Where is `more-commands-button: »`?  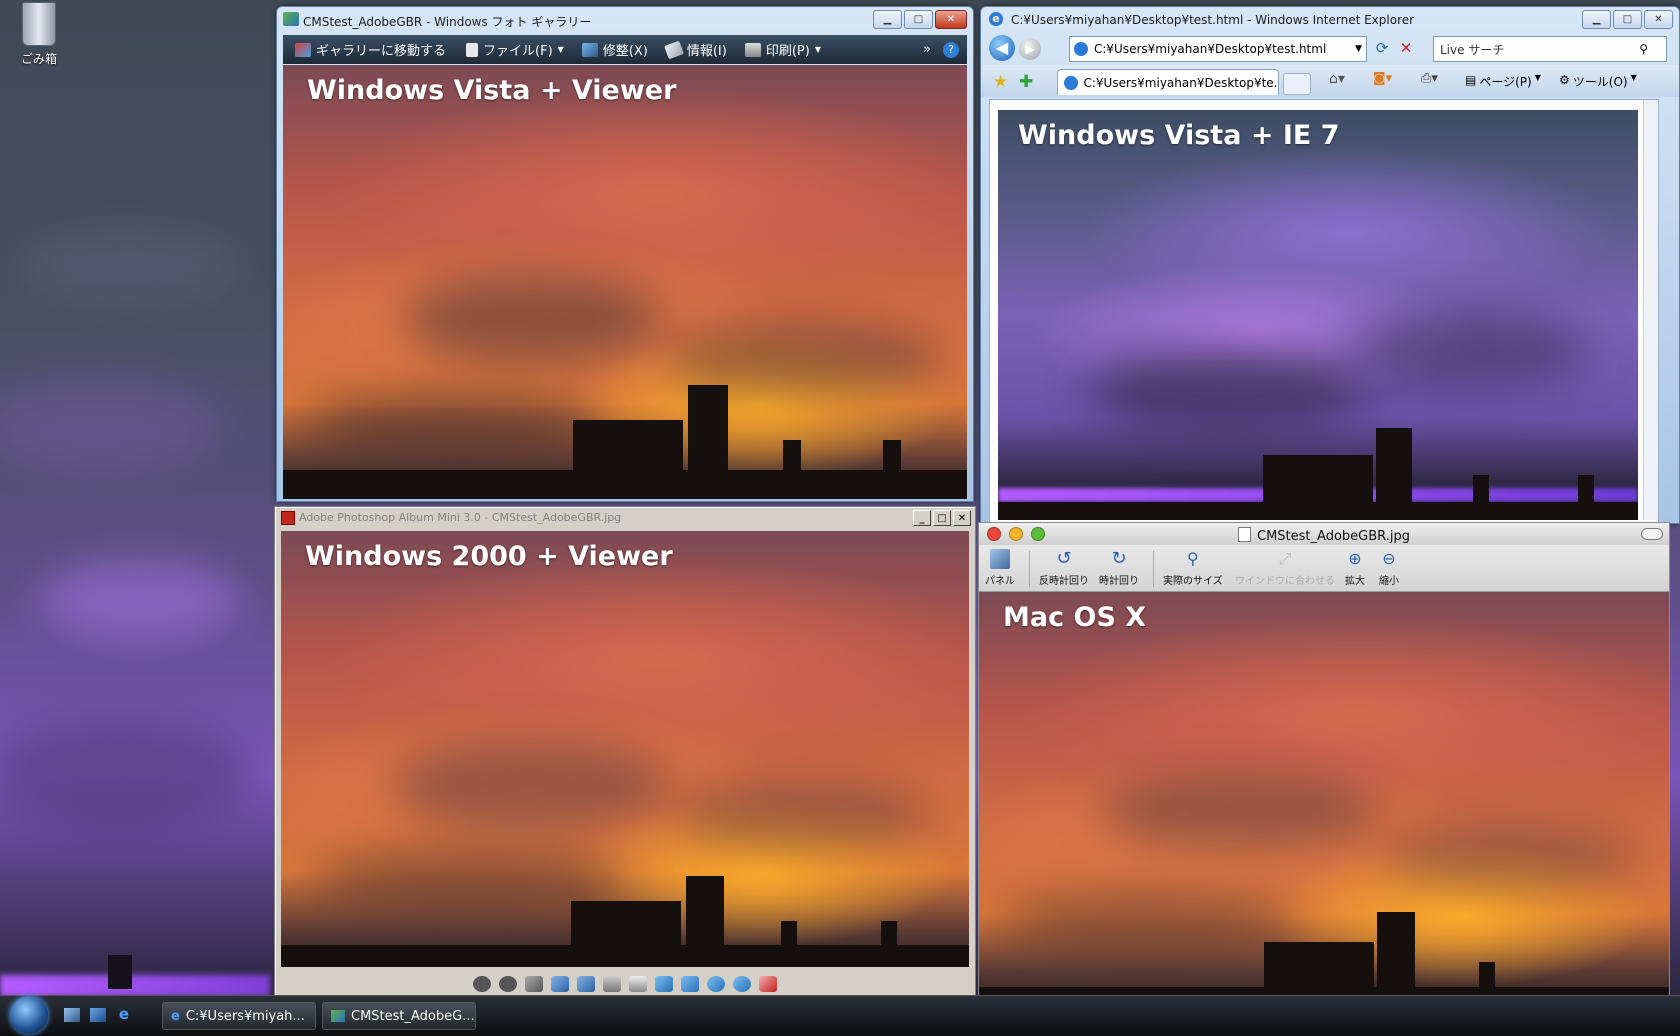 more-commands-button: » is located at coordinates (927, 49).